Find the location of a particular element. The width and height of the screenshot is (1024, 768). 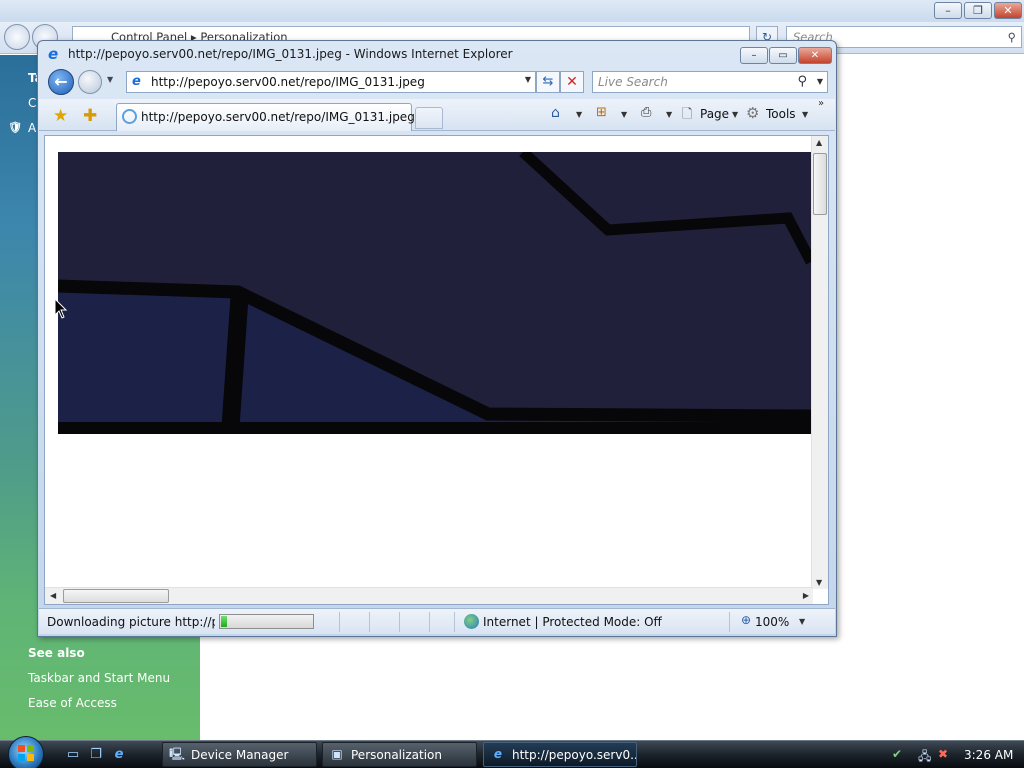

start-button is located at coordinates (26, 752).